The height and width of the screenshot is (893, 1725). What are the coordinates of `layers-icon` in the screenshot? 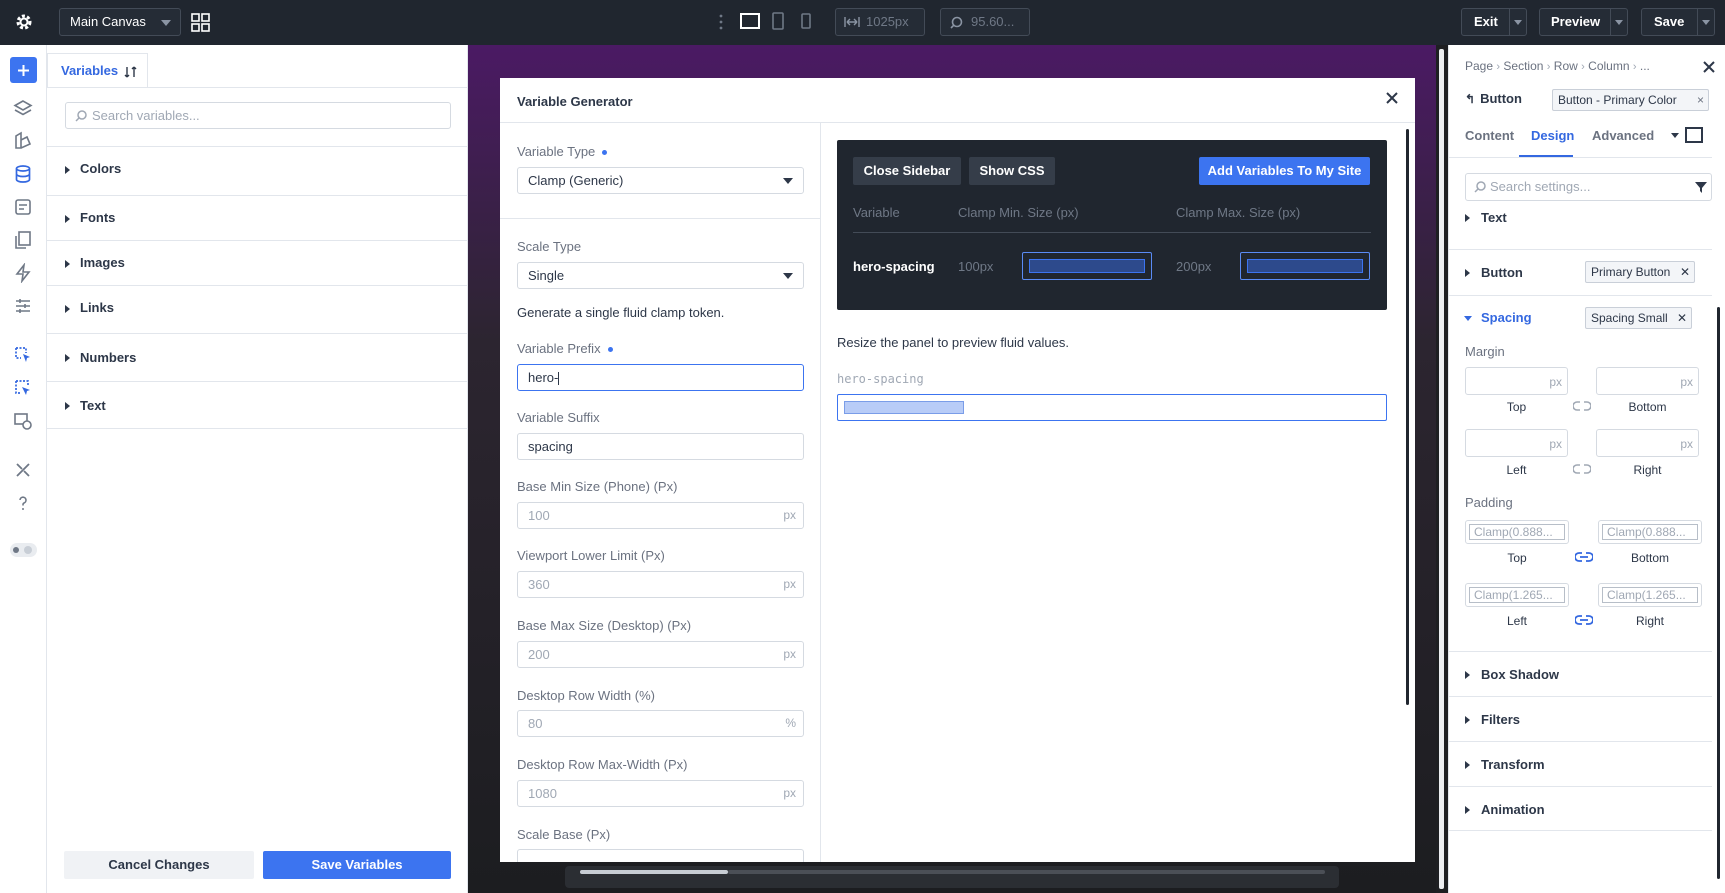 It's located at (23, 108).